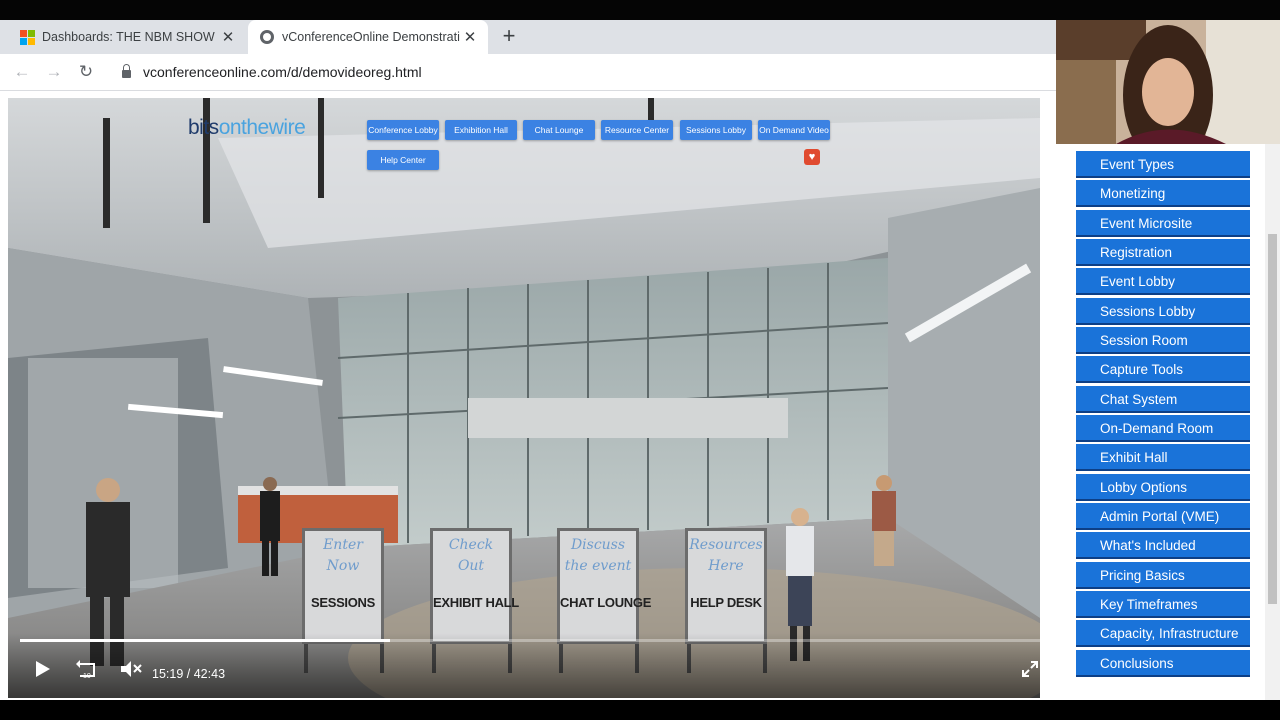 Image resolution: width=1280 pixels, height=720 pixels. What do you see at coordinates (1163, 399) in the screenshot?
I see `menu-item-chat-system: Chat System` at bounding box center [1163, 399].